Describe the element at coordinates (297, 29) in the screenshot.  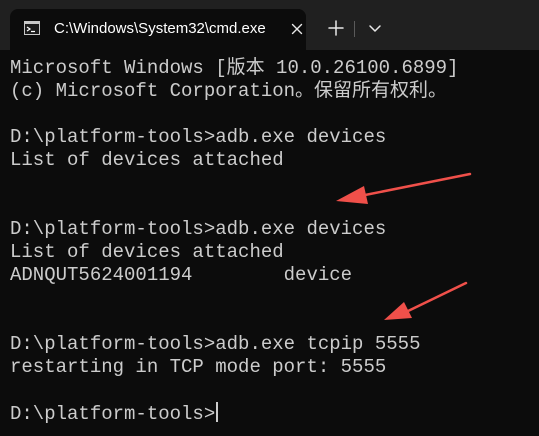
I see `close-icon` at that location.